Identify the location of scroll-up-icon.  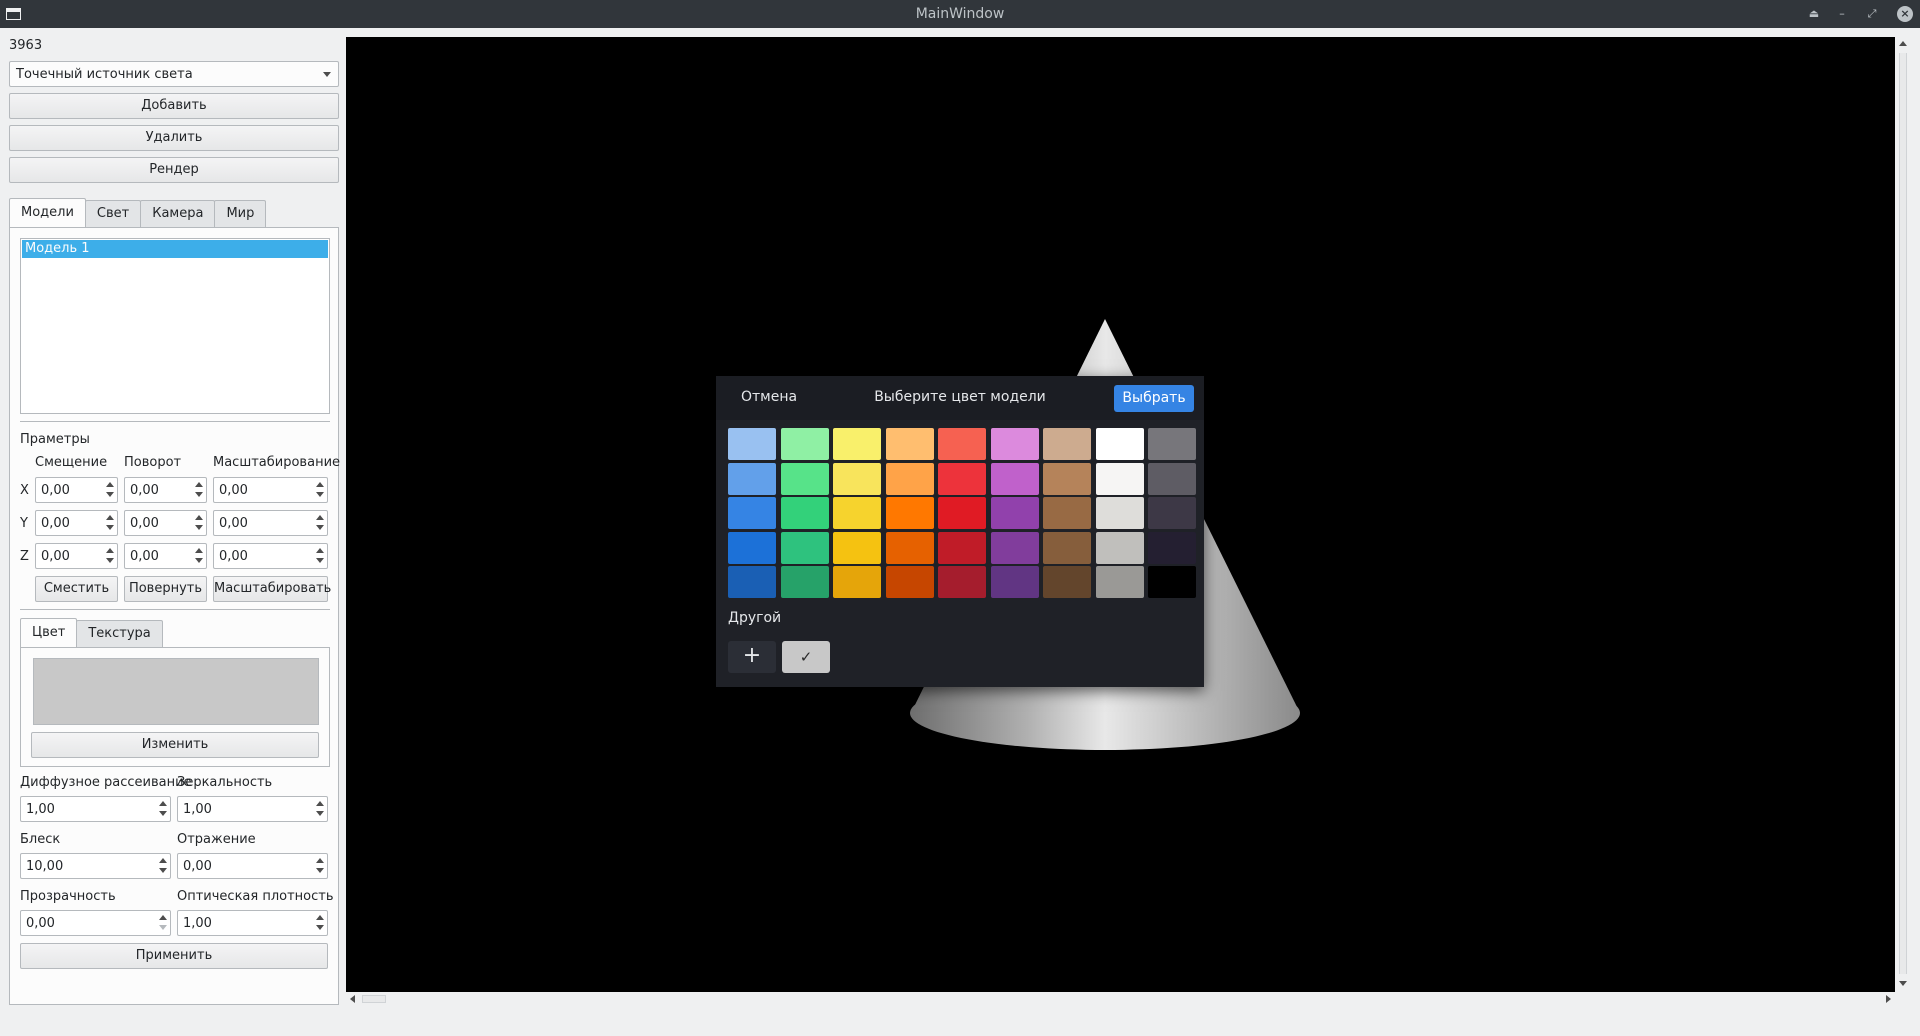
(1903, 43).